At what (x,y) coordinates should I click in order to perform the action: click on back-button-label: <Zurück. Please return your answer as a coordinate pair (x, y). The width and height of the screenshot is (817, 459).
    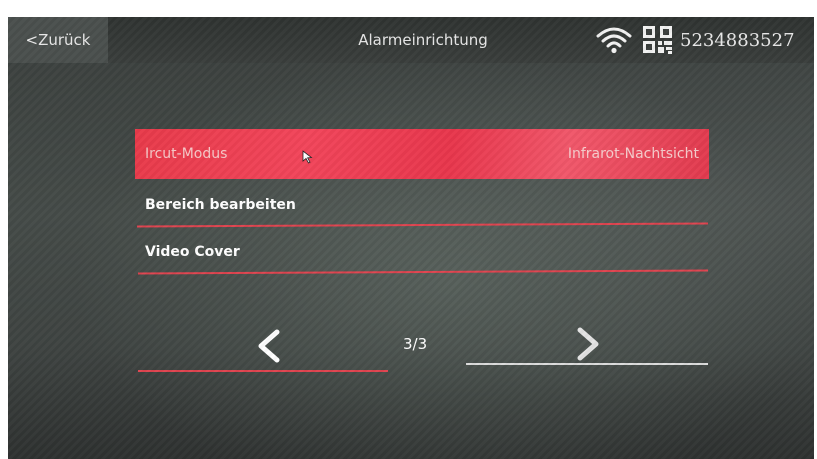
    Looking at the image, I should click on (58, 40).